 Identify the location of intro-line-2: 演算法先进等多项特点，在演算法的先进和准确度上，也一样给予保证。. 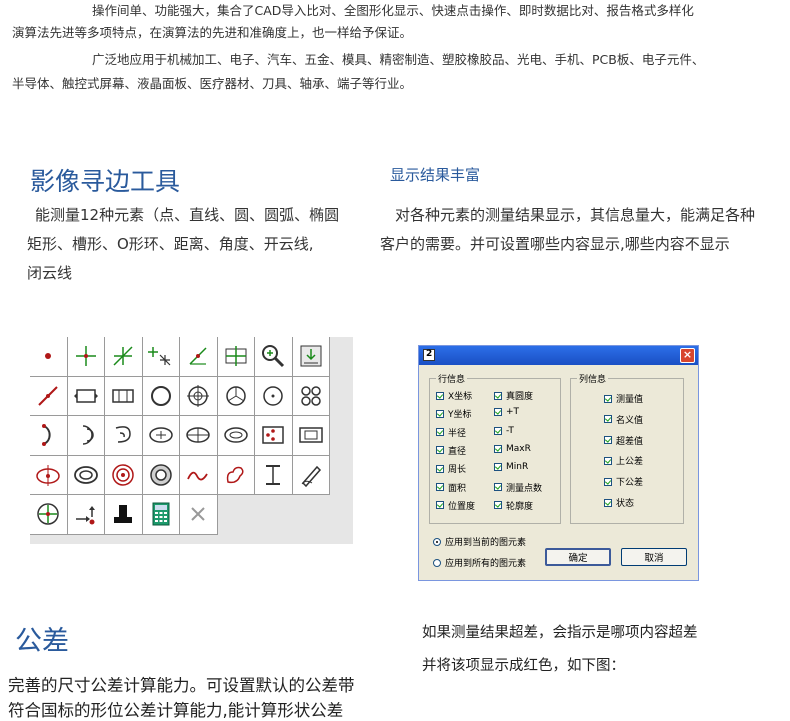
(212, 32).